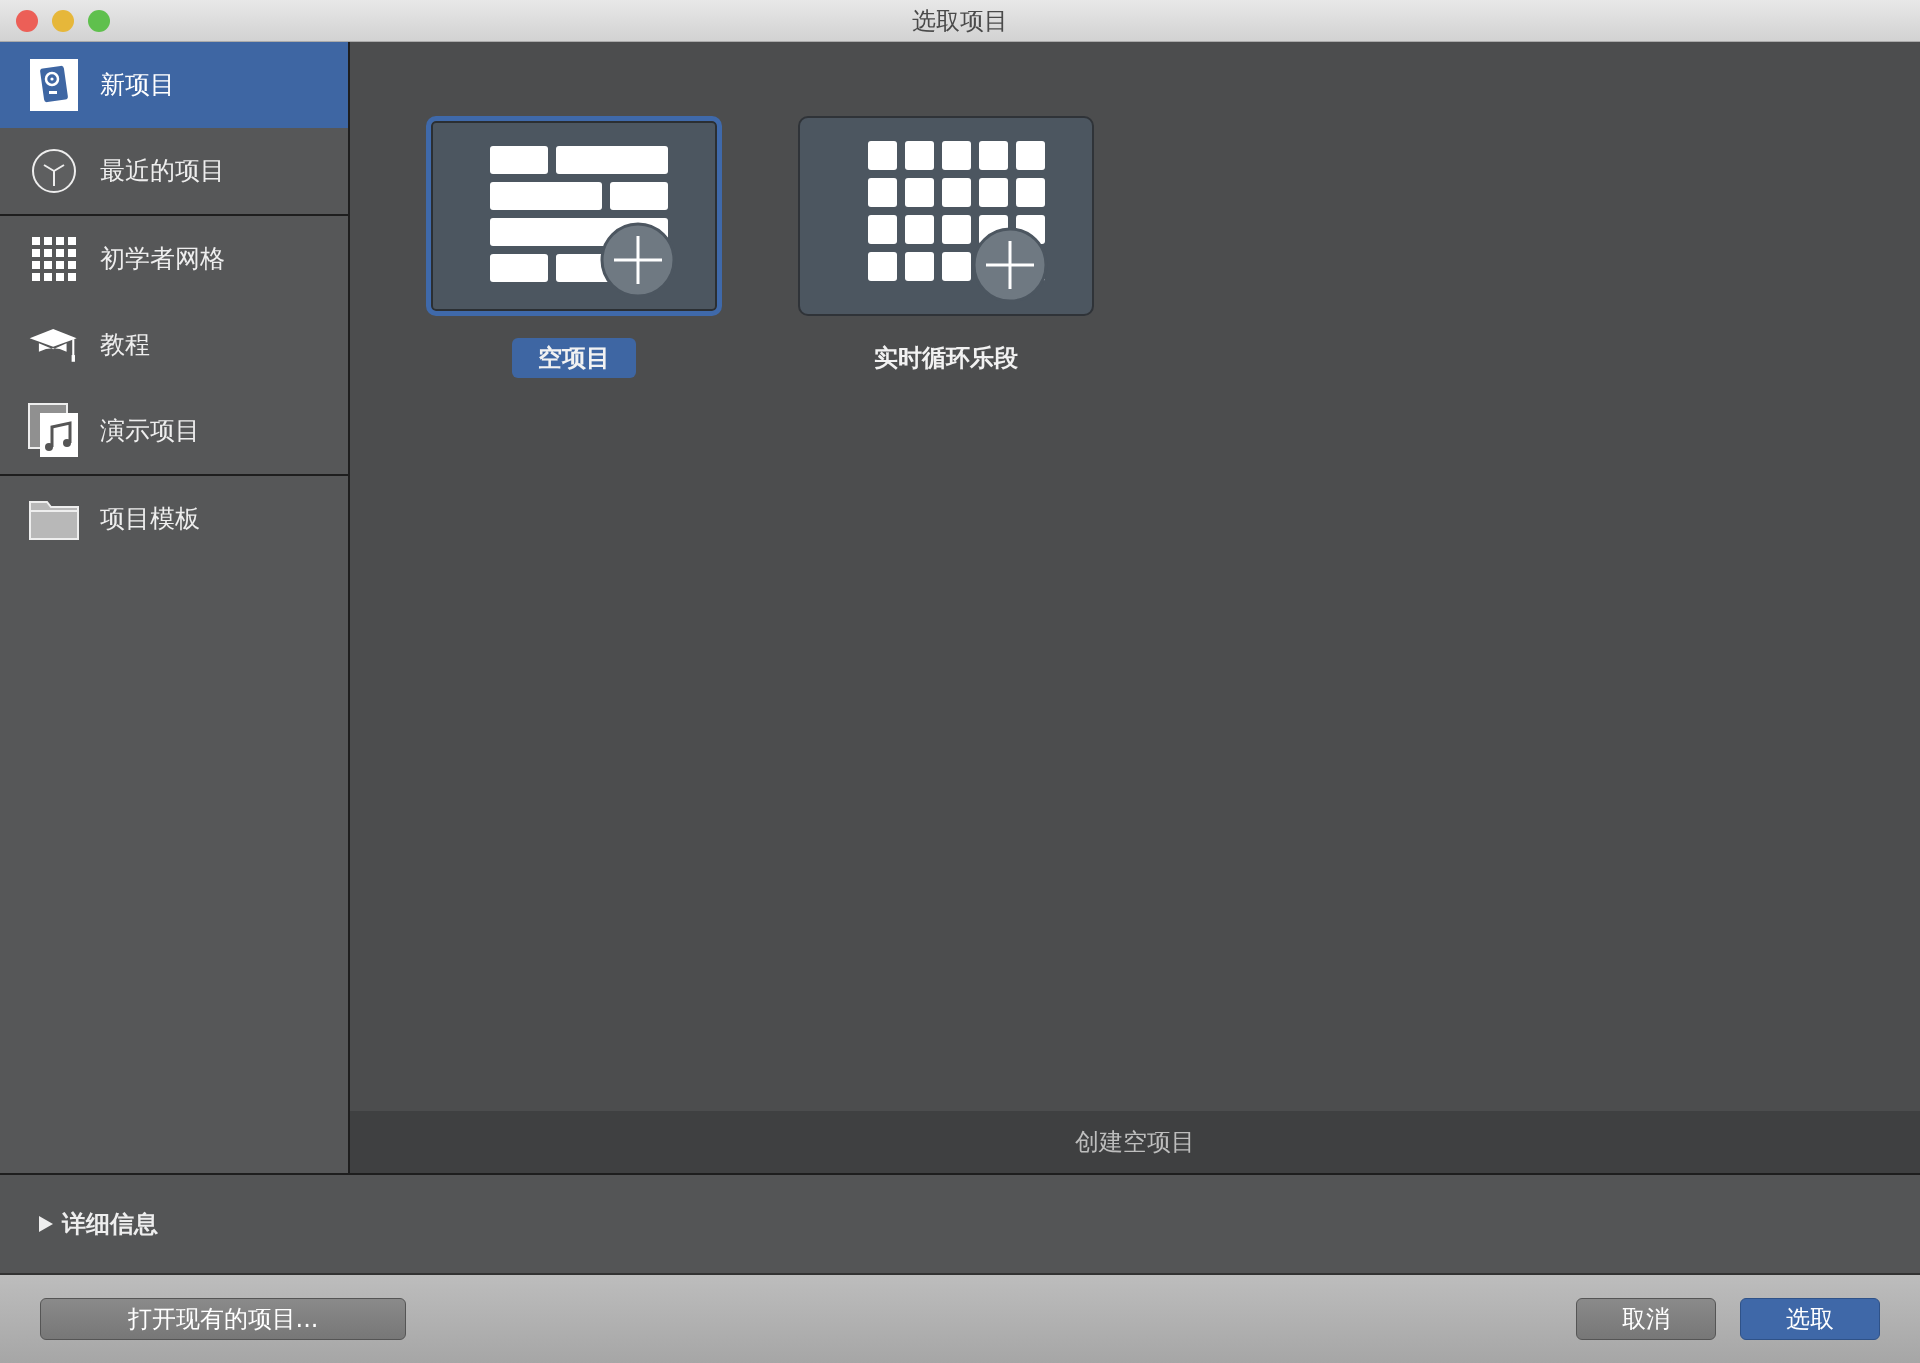 This screenshot has height=1363, width=1920. I want to click on cancel-button: 取消, so click(1646, 1319).